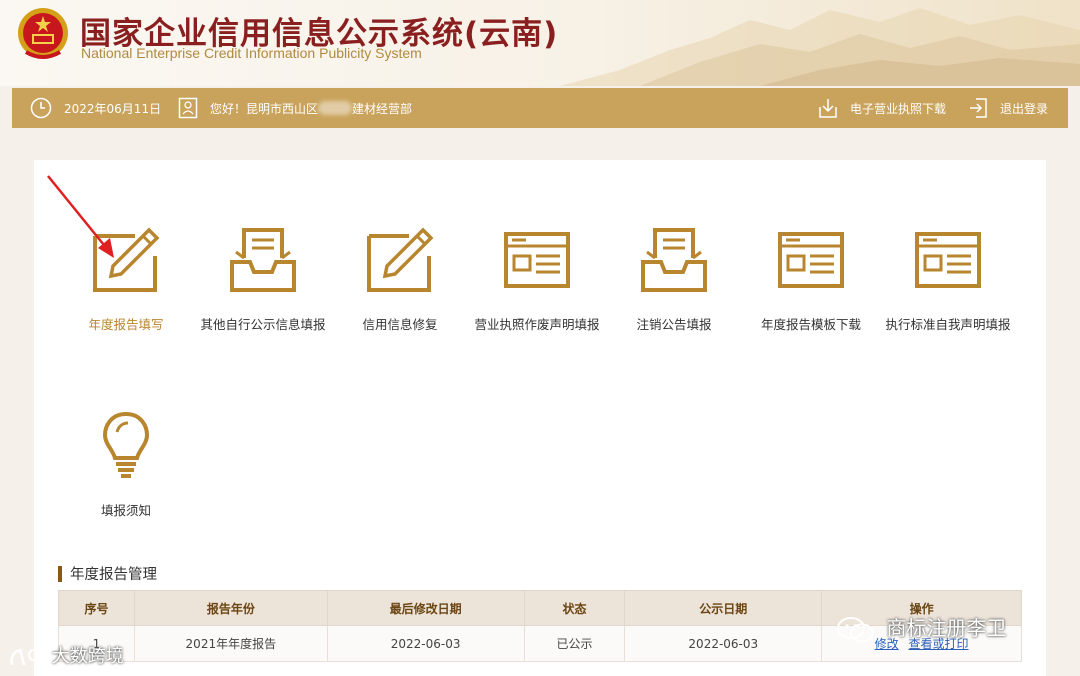 This screenshot has width=1080, height=676. Describe the element at coordinates (96, 608) in the screenshot. I see `column-header: 序号` at that location.